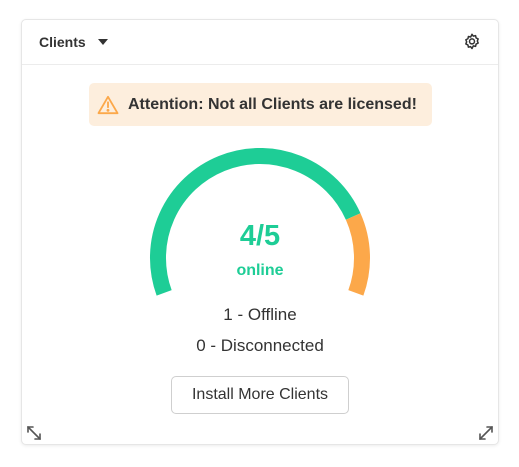 Image resolution: width=519 pixels, height=467 pixels. I want to click on widget-title: Clients, so click(62, 42).